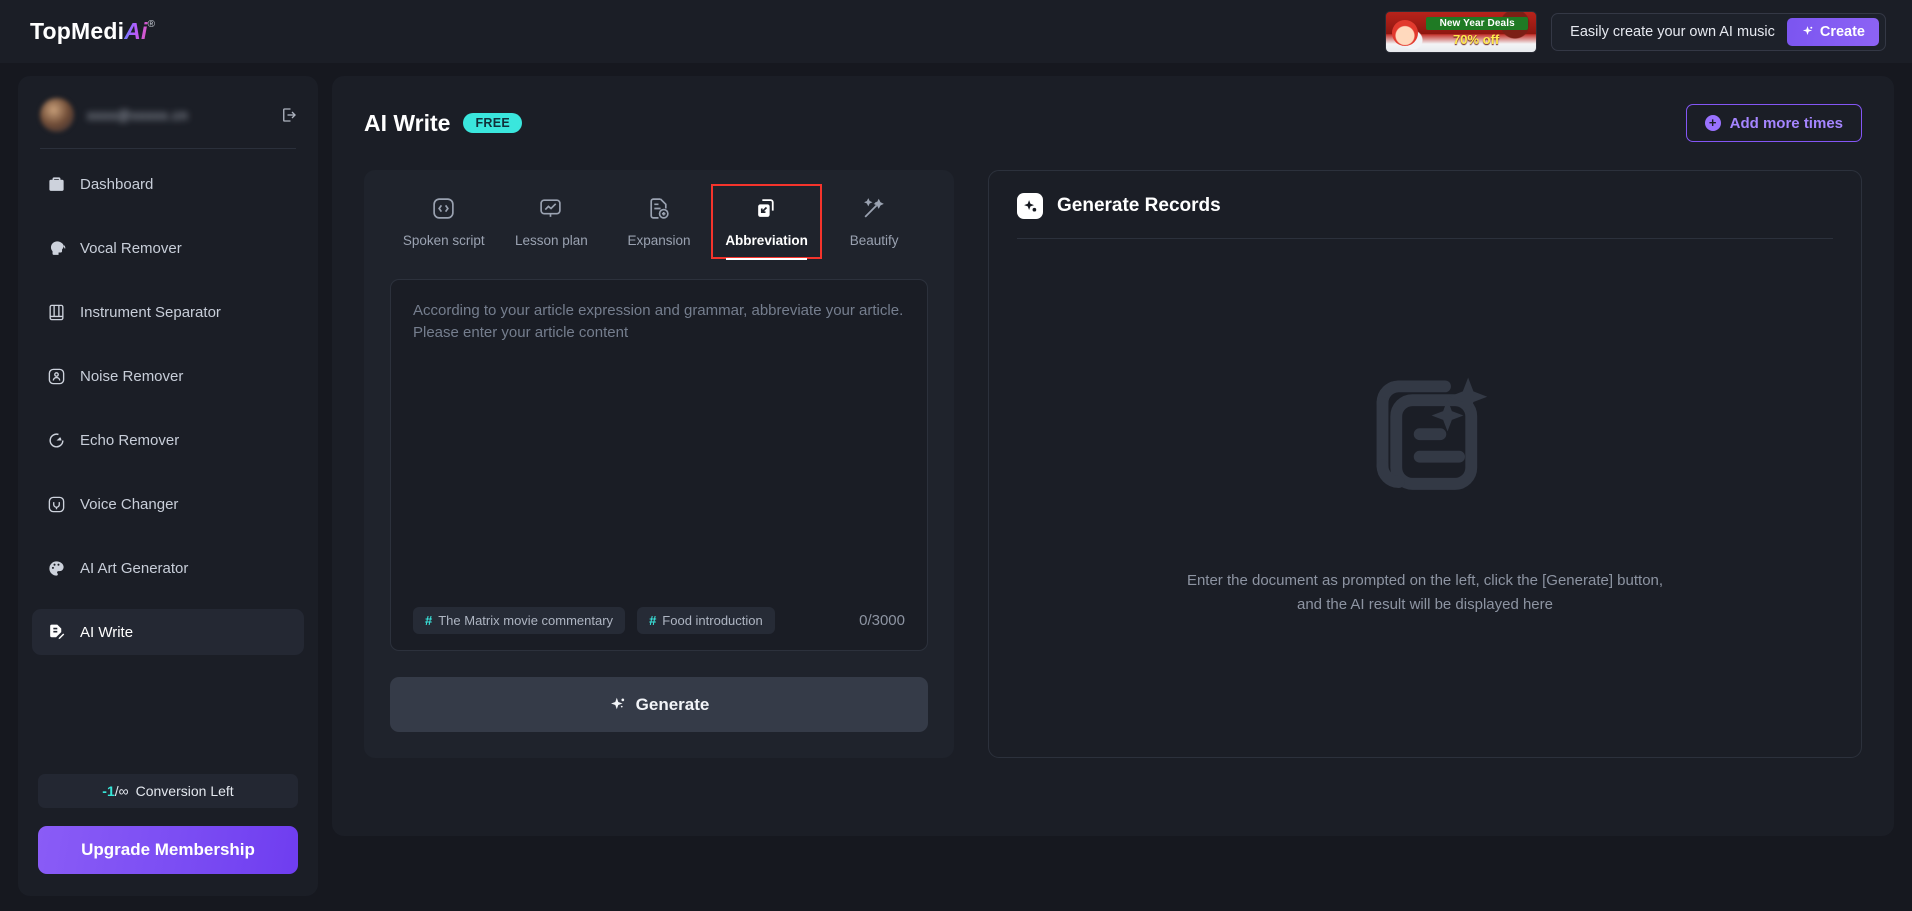 Image resolution: width=1912 pixels, height=911 pixels. What do you see at coordinates (1786, 123) in the screenshot?
I see `add-more-times-label: Add more times` at bounding box center [1786, 123].